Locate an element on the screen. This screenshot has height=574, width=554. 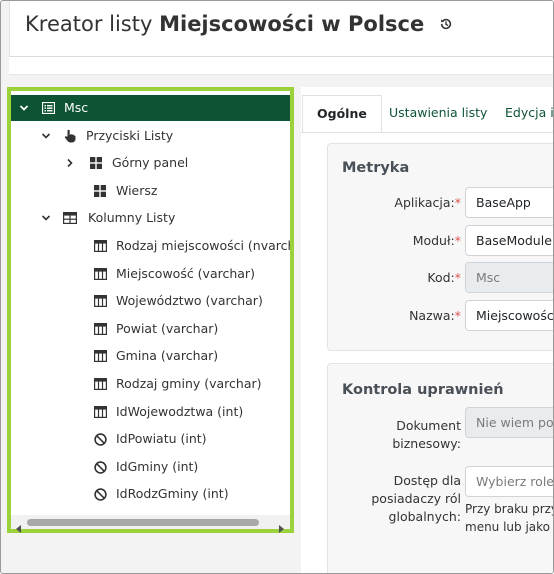
nazwa-label: Nazwa:* is located at coordinates (435, 315).